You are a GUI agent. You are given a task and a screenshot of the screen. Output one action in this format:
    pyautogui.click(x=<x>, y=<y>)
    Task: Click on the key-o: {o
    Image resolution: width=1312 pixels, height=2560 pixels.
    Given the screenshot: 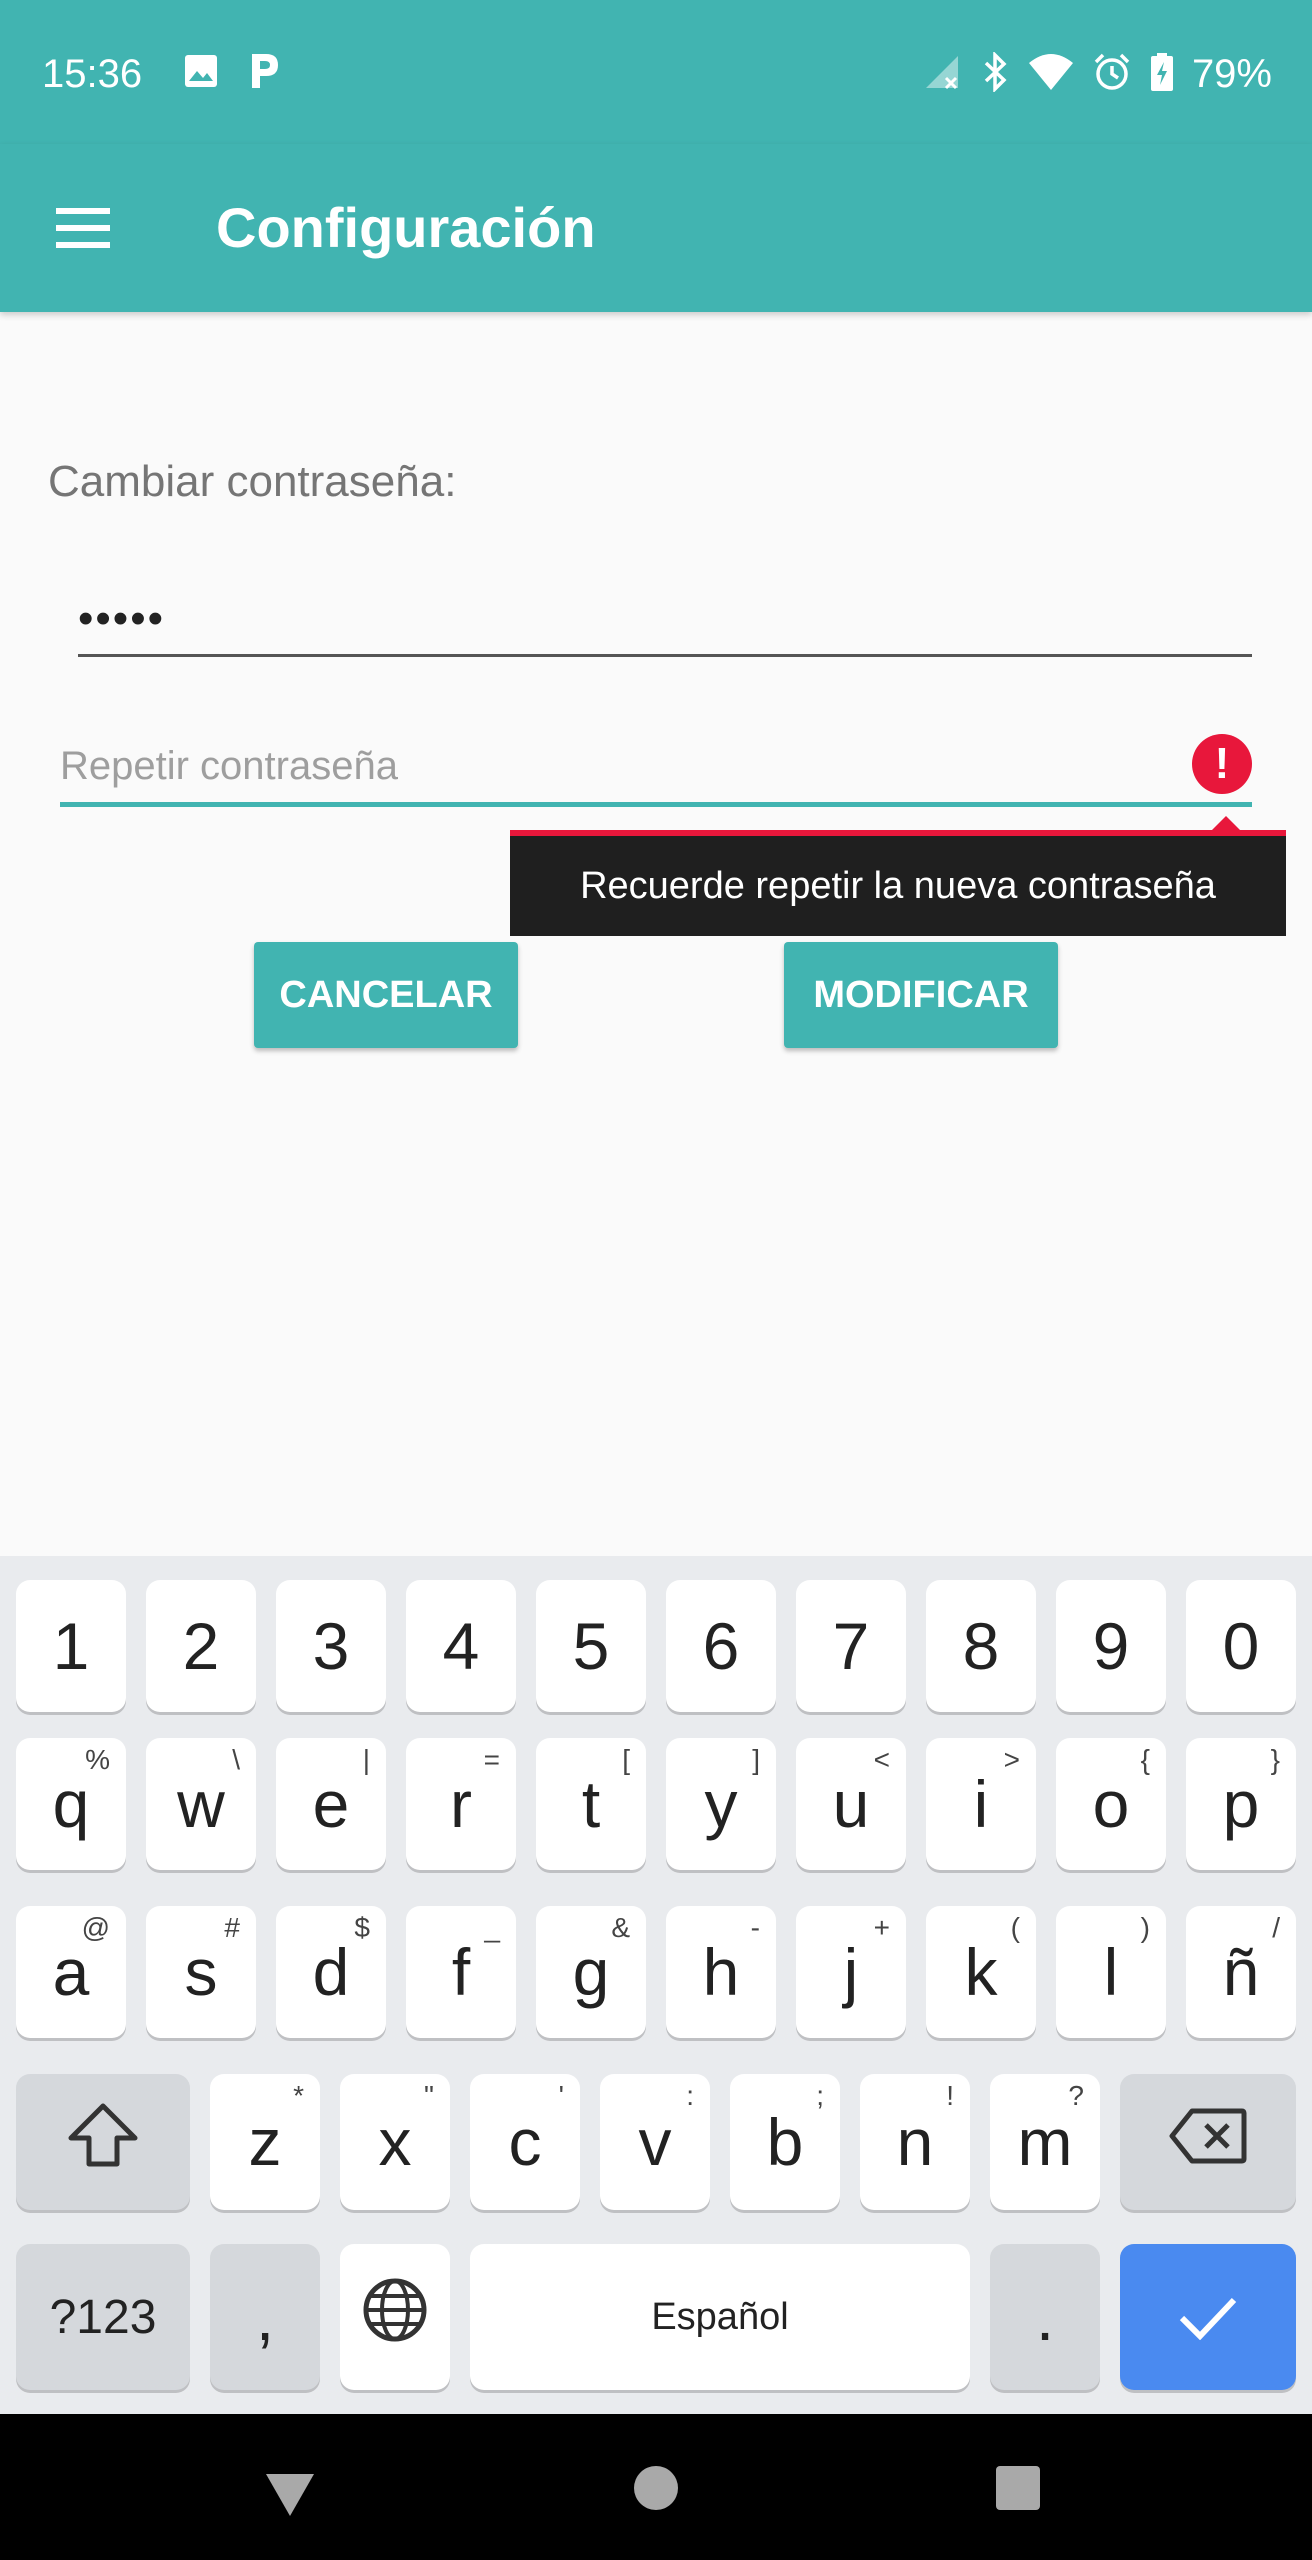 What is the action you would take?
    pyautogui.click(x=1111, y=1804)
    